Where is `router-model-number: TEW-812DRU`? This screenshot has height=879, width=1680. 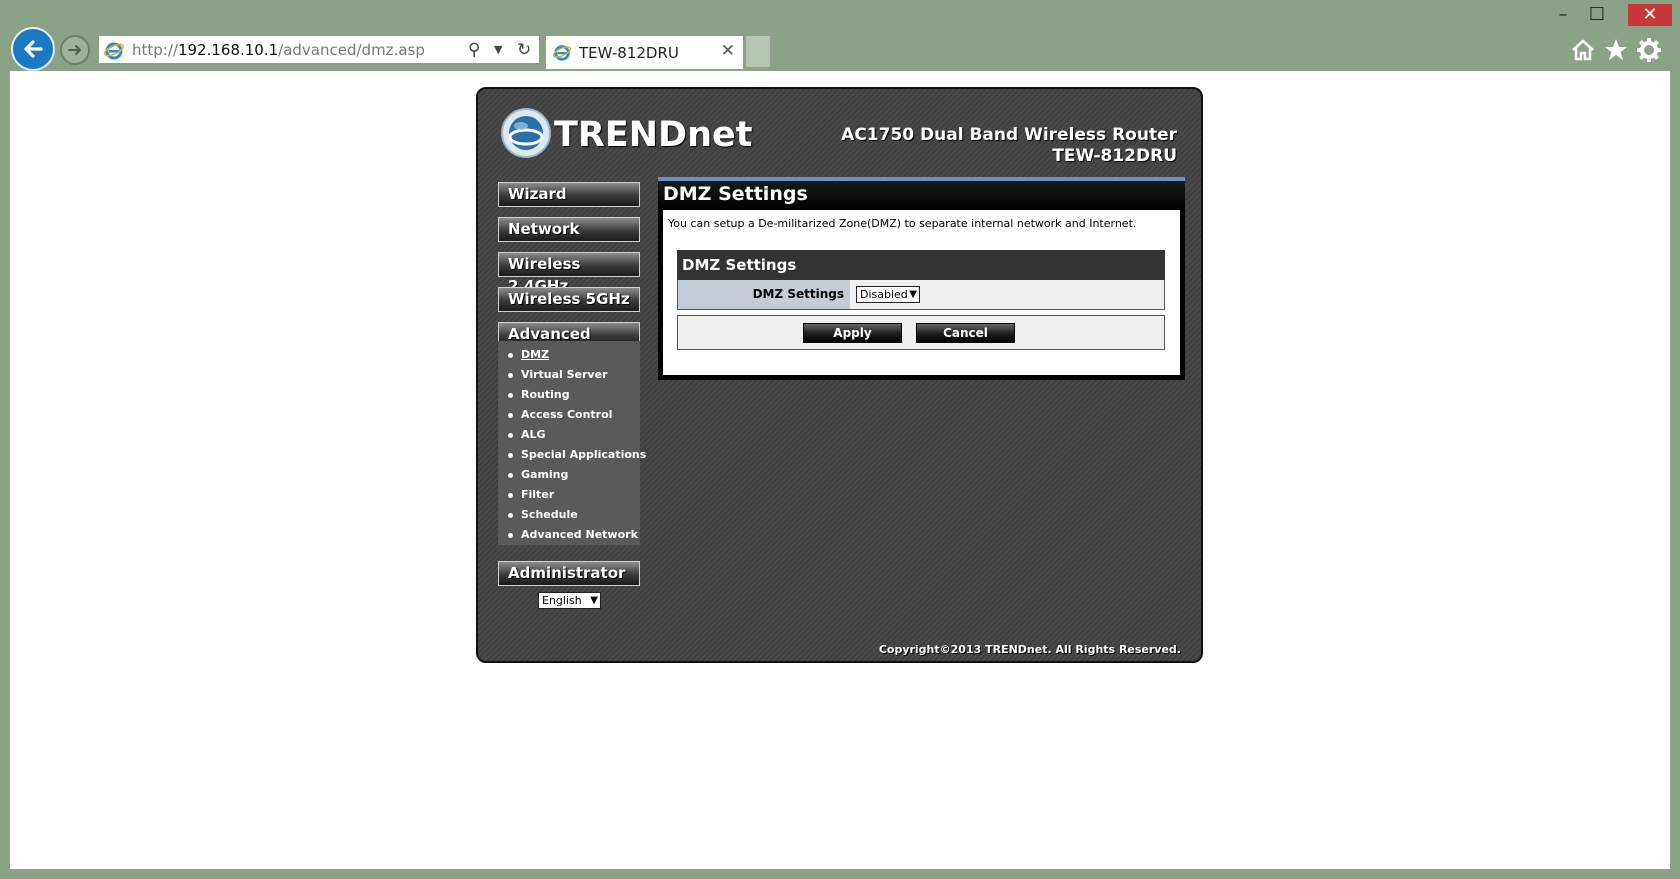
router-model-number: TEW-812DRU is located at coordinates (1114, 156).